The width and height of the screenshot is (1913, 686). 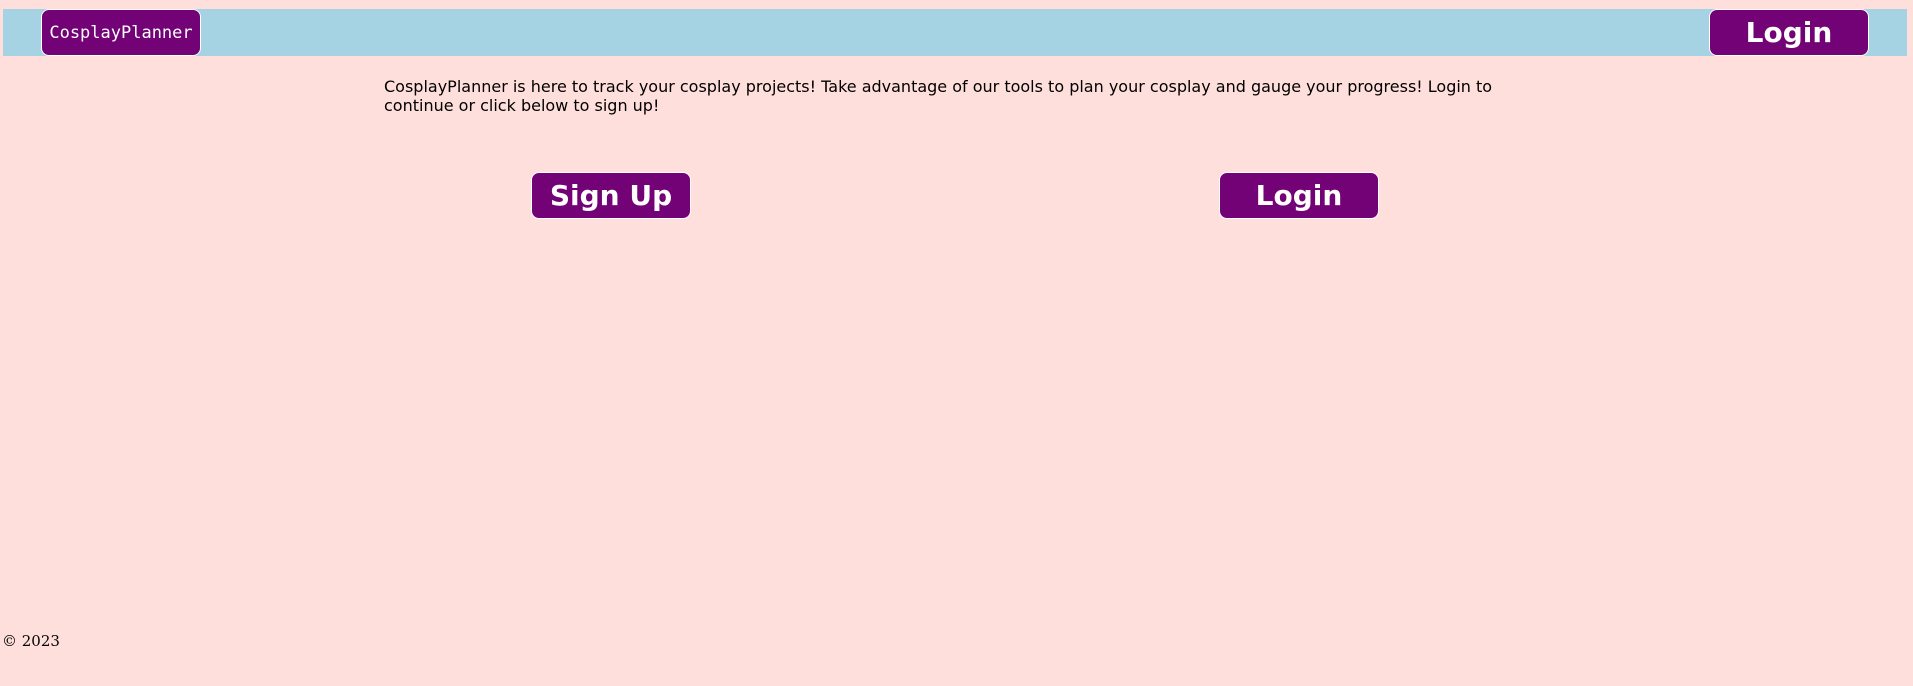 What do you see at coordinates (121, 32) in the screenshot?
I see `brand-logo-button: CosplayPlanner` at bounding box center [121, 32].